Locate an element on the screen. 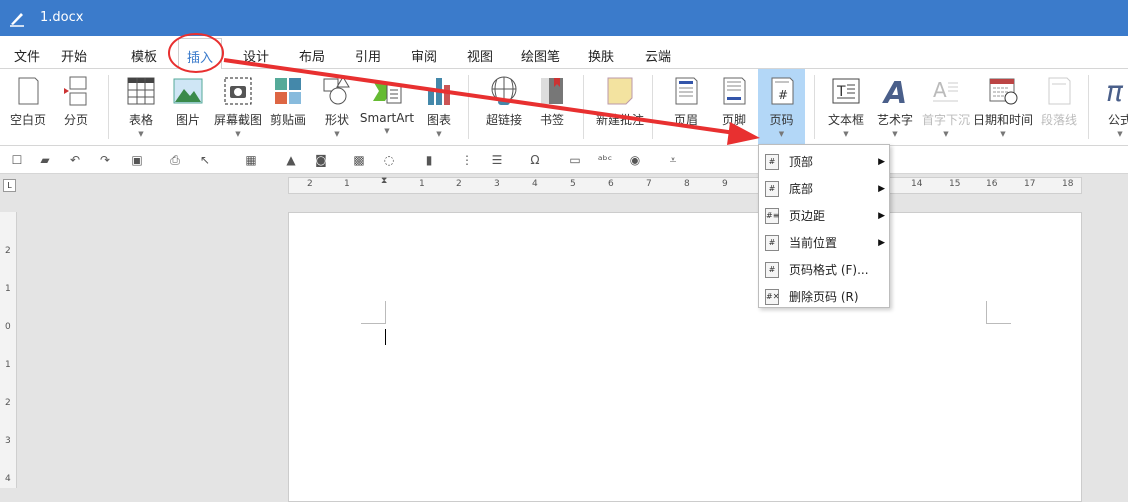 This screenshot has width=1128, height=502. ruler-number: 0 is located at coordinates (8, 327).